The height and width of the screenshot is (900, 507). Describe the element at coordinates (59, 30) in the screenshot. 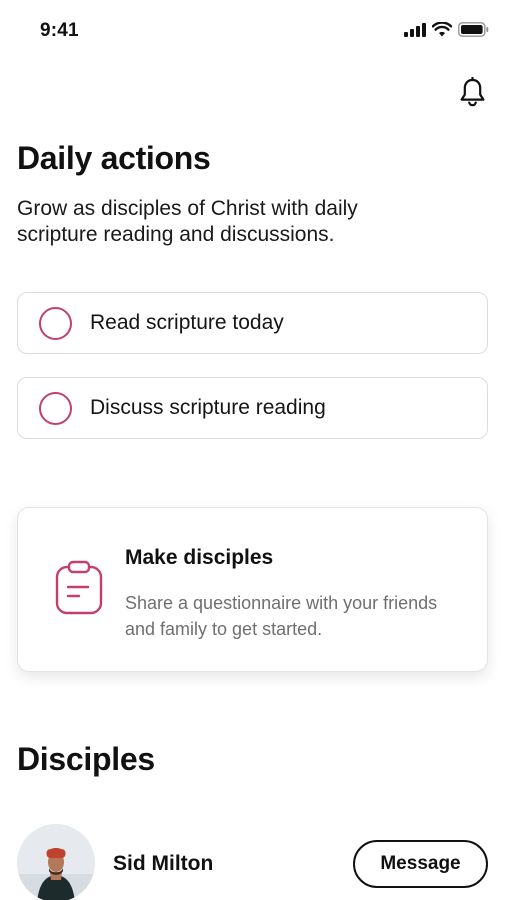

I see `status-time: 9:41` at that location.